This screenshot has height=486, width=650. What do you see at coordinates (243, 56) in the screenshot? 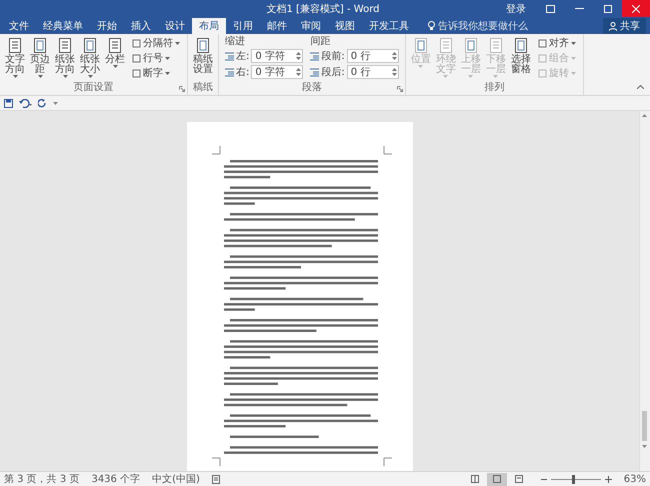
I see `field-label: 左:` at bounding box center [243, 56].